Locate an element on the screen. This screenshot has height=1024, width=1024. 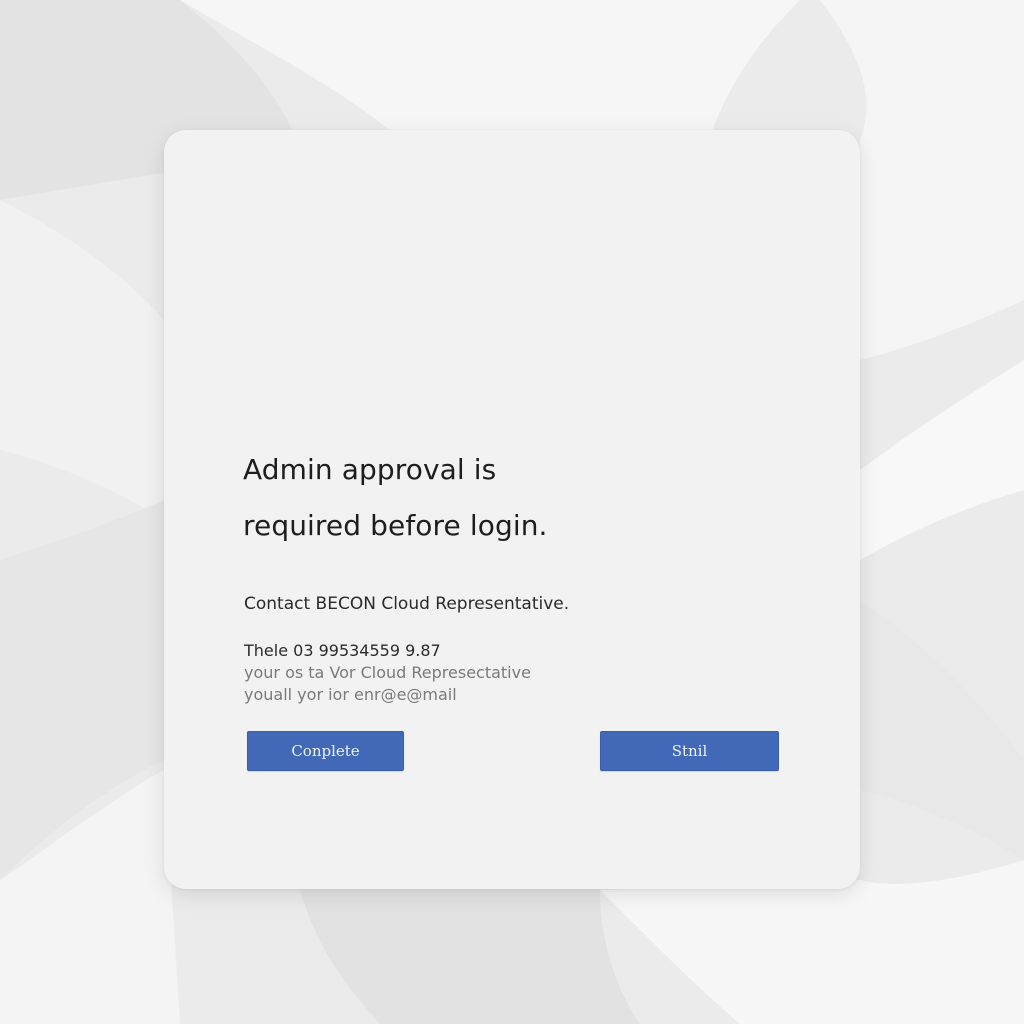
dialog-heading: Admin approval is required before login. is located at coordinates (453, 498).